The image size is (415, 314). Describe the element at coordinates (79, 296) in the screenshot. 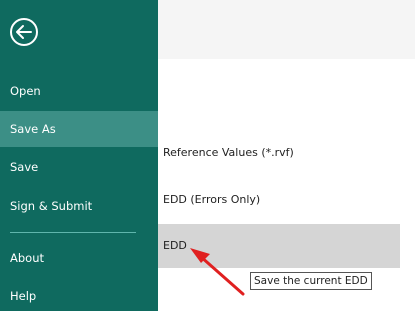

I see `menu-item-help: Help` at that location.